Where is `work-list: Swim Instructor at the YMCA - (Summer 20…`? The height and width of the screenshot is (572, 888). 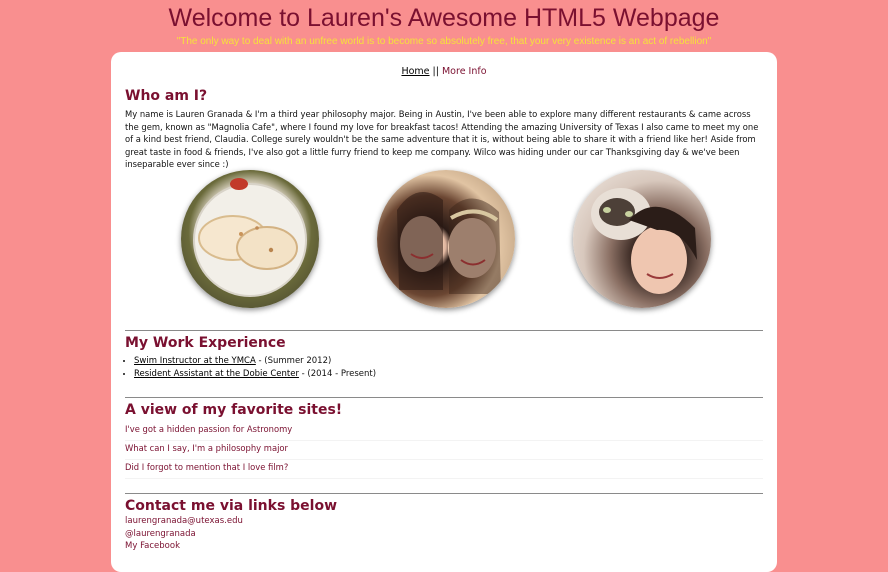
work-list: Swim Instructor at the YMCA - (Summer 20… is located at coordinates (444, 367).